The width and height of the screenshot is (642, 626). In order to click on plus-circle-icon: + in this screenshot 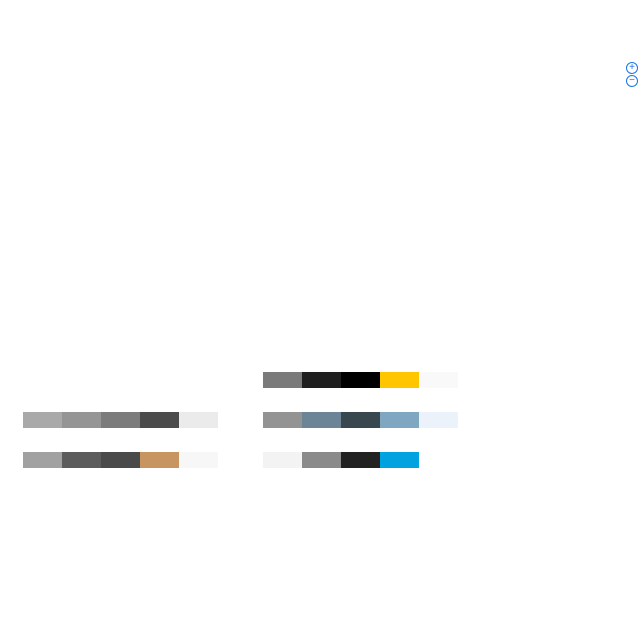, I will do `click(632, 67)`.